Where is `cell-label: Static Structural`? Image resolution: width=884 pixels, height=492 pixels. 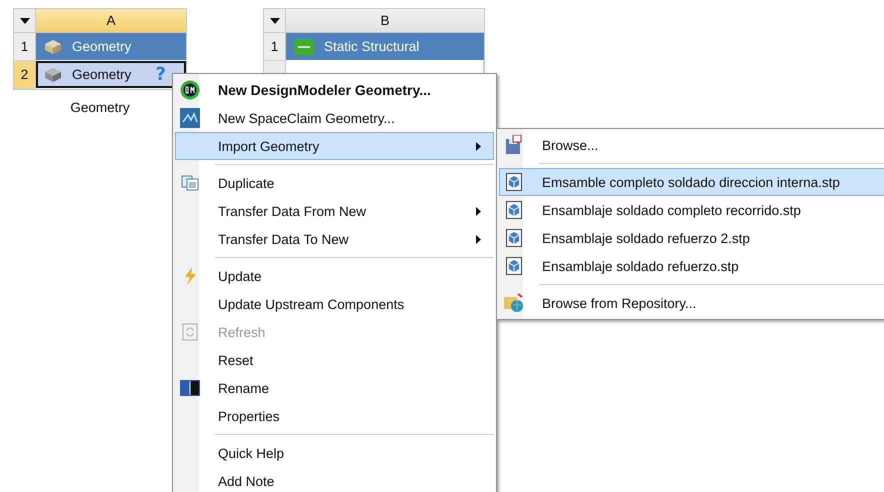 cell-label: Static Structural is located at coordinates (372, 46).